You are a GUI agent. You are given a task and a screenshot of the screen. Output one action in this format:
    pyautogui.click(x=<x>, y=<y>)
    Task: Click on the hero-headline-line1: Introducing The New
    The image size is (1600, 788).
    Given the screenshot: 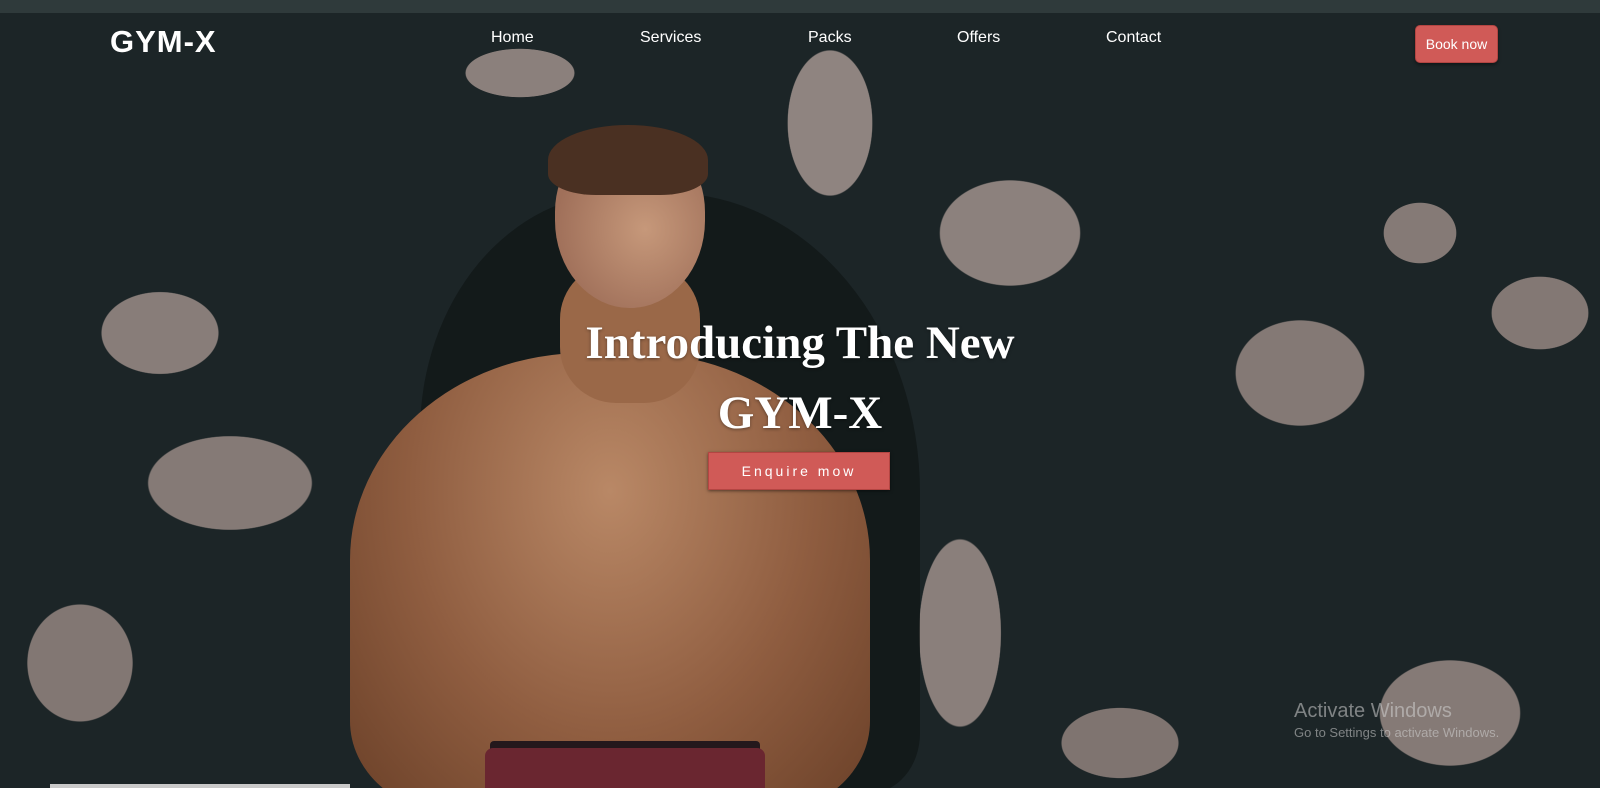 What is the action you would take?
    pyautogui.click(x=800, y=343)
    